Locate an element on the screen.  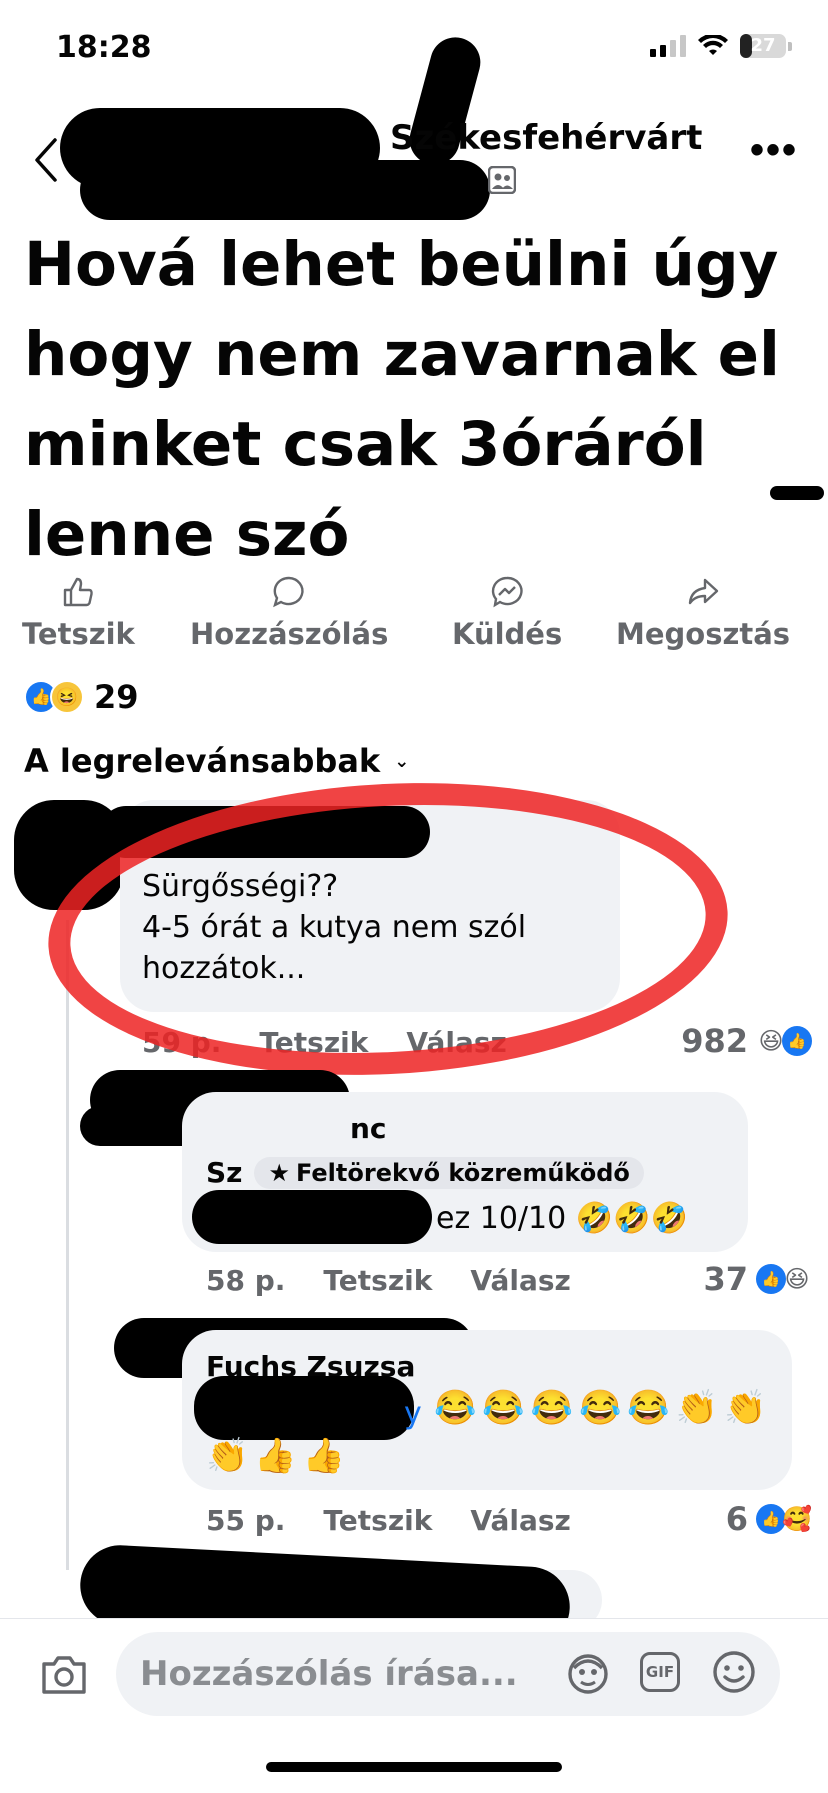
thread-line is located at coordinates (67, 1245).